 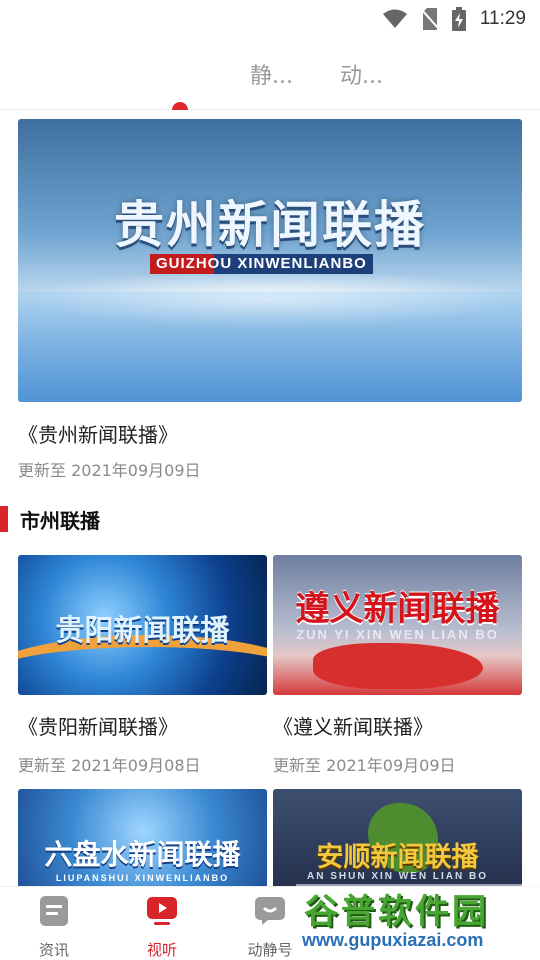 I want to click on play-video-icon, so click(x=162, y=911).